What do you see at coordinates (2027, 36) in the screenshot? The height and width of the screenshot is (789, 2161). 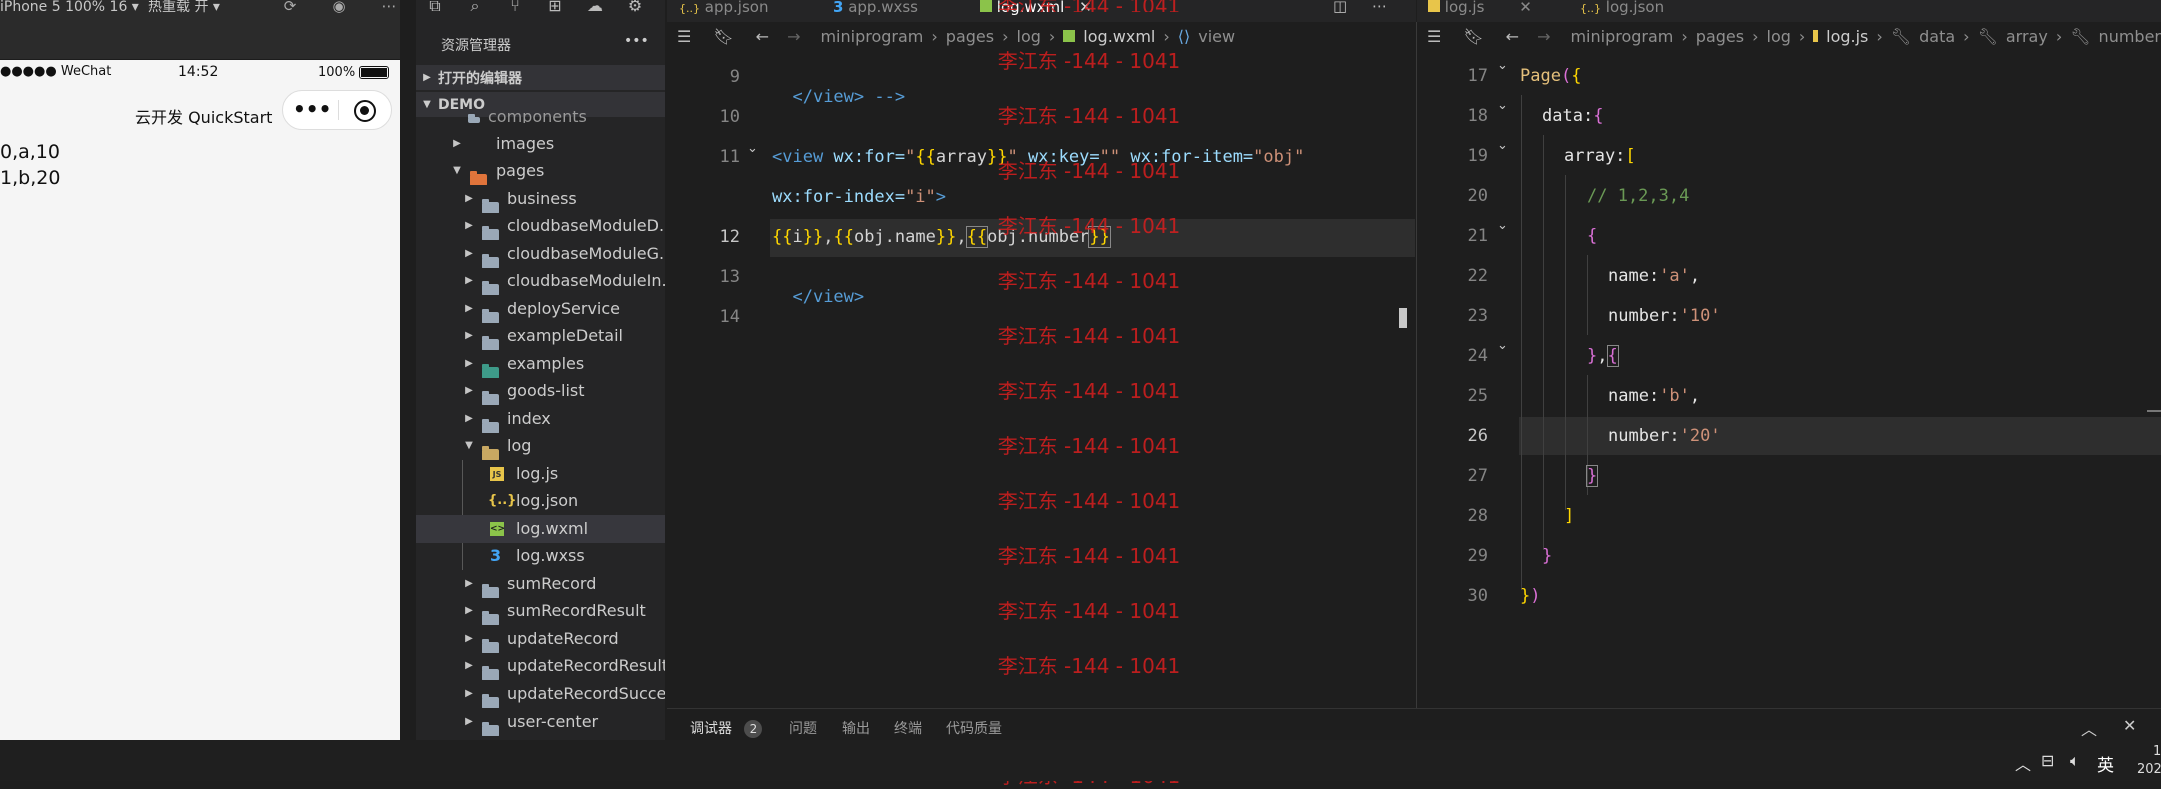 I see `breadcrumb-item: array` at bounding box center [2027, 36].